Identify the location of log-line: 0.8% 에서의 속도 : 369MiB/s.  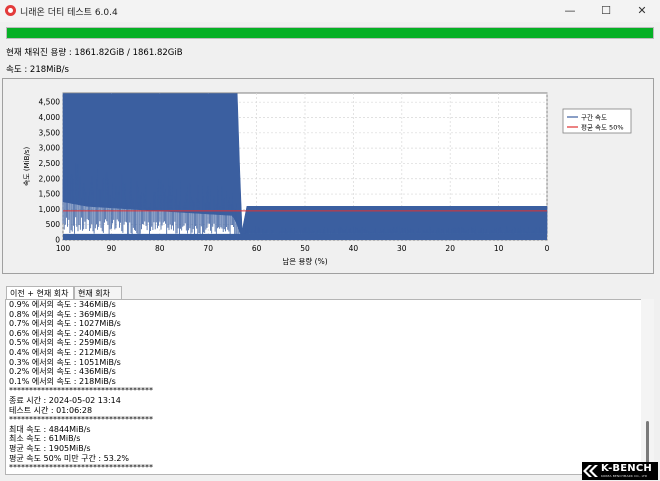
(62, 314).